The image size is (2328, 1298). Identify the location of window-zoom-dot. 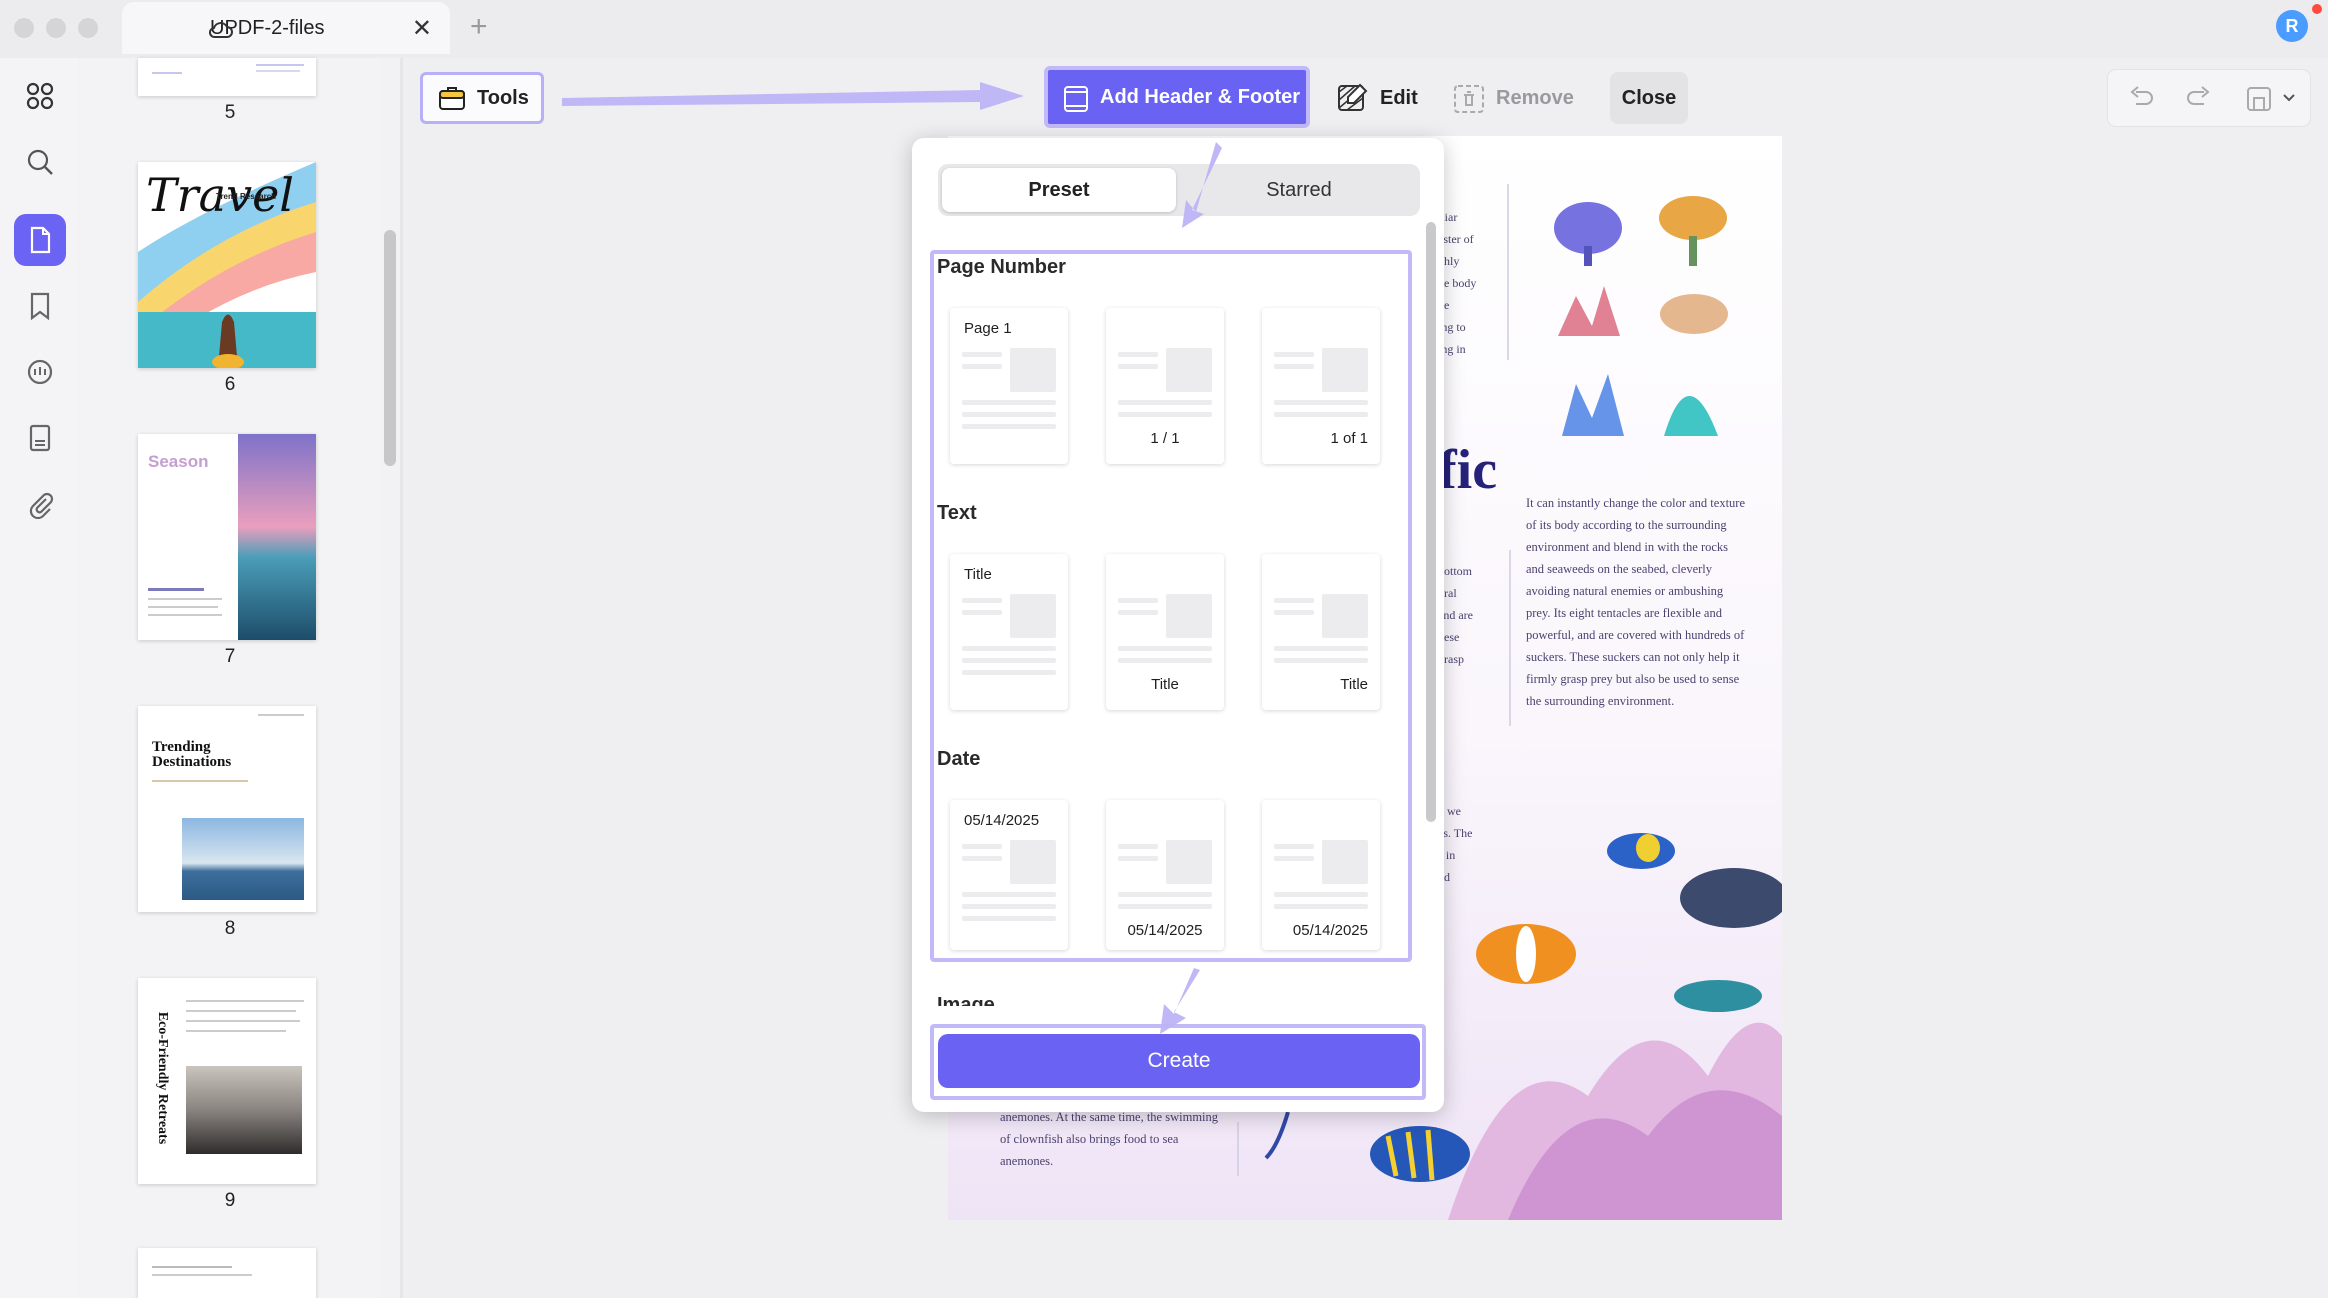
(88, 28).